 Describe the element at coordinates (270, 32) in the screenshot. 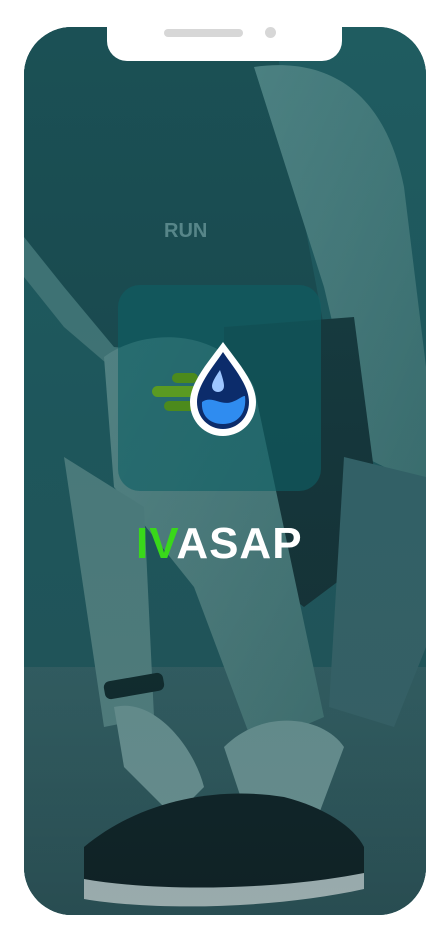

I see `front-camera` at that location.